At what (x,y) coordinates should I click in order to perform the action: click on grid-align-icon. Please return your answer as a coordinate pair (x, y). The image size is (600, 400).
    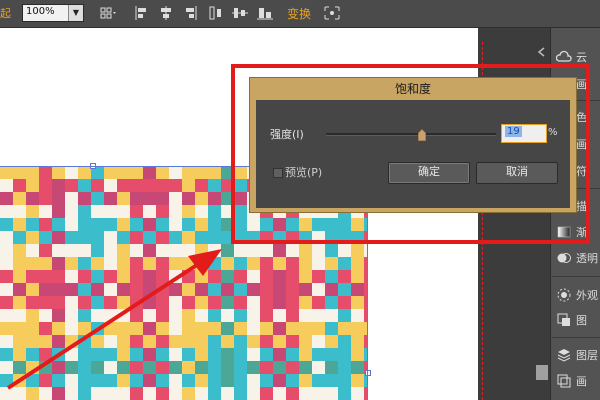
    Looking at the image, I should click on (108, 13).